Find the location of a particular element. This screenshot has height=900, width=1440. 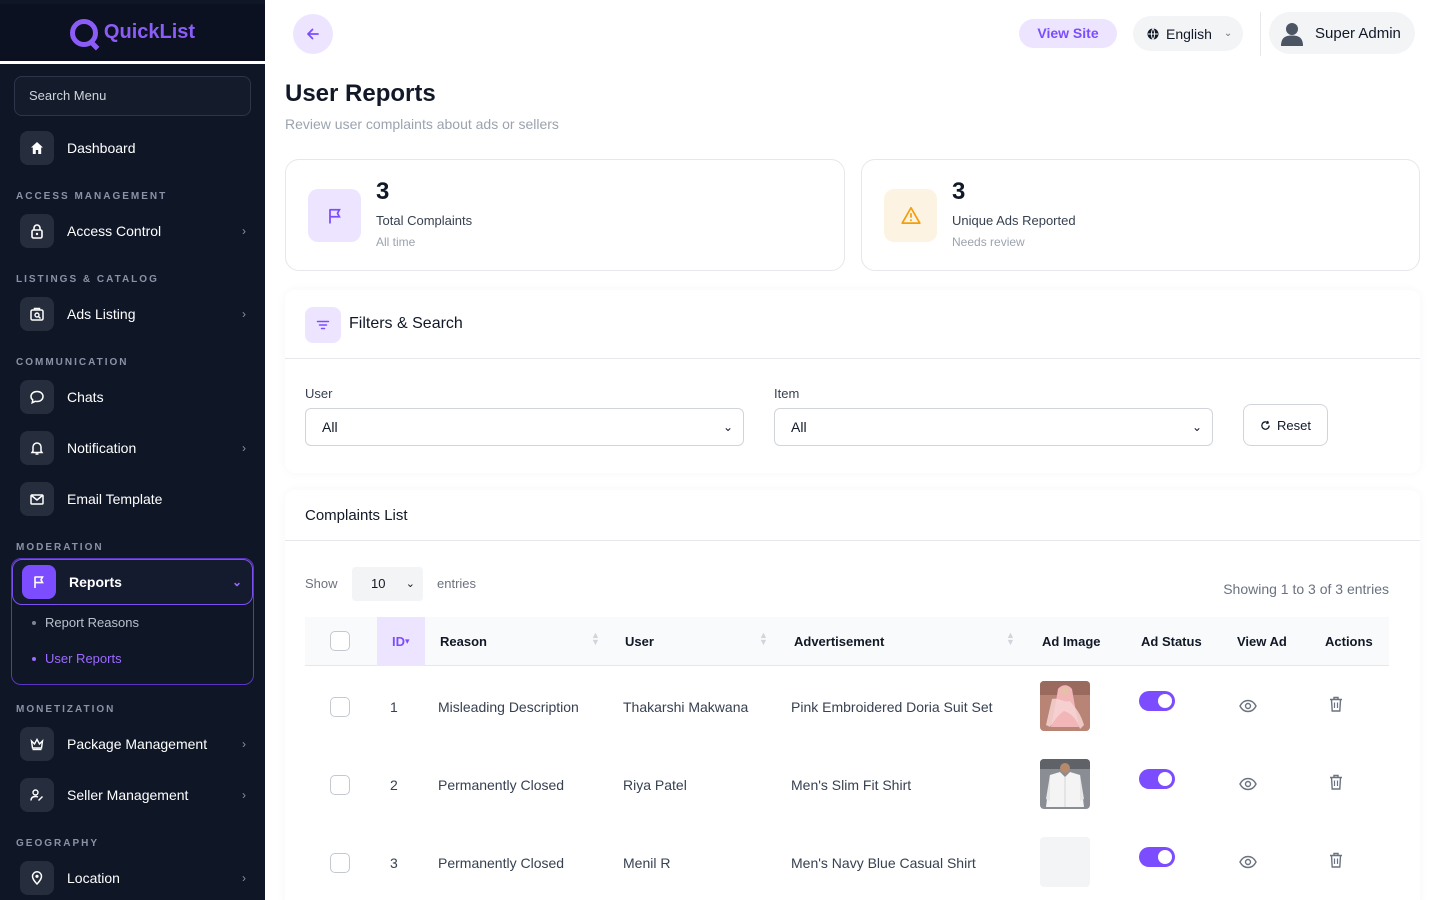

column-header-id: ID is located at coordinates (398, 641).